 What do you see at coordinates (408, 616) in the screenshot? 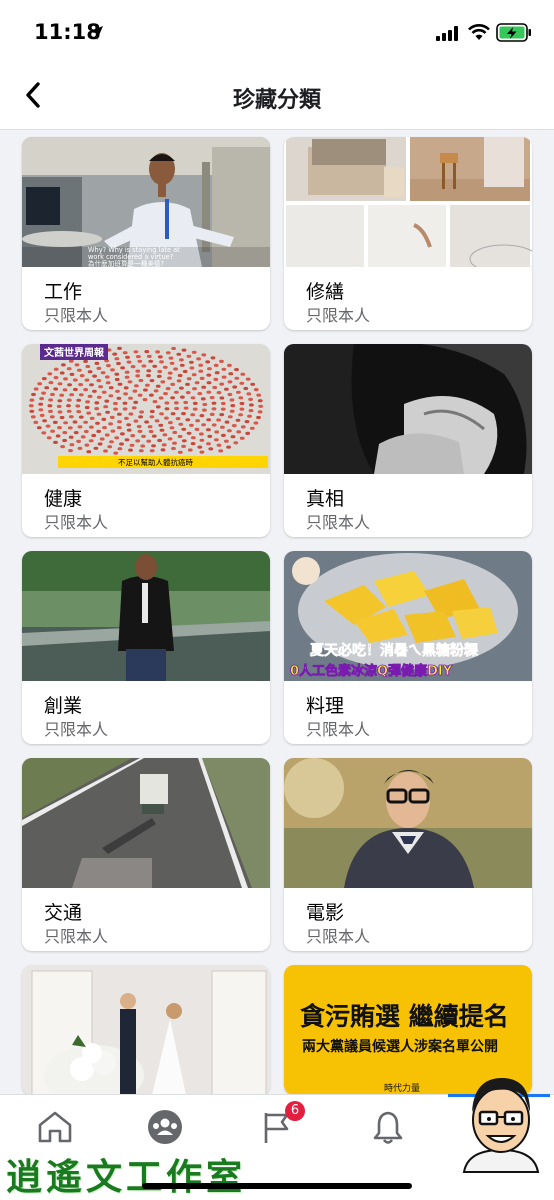
I see `collection-thumbnail: 夏天必吃！消暑ㄟ黑糖粉粿 0人工色素冰涼Q彈健康DIY` at bounding box center [408, 616].